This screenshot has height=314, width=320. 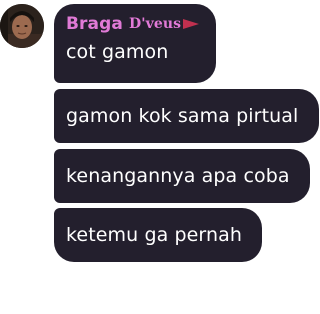 I want to click on flag-icon, so click(x=191, y=24).